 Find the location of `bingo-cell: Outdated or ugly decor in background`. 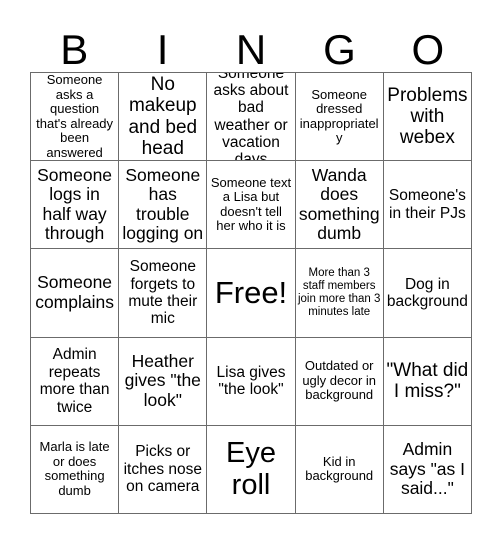

bingo-cell: Outdated or ugly decor in background is located at coordinates (339, 381).